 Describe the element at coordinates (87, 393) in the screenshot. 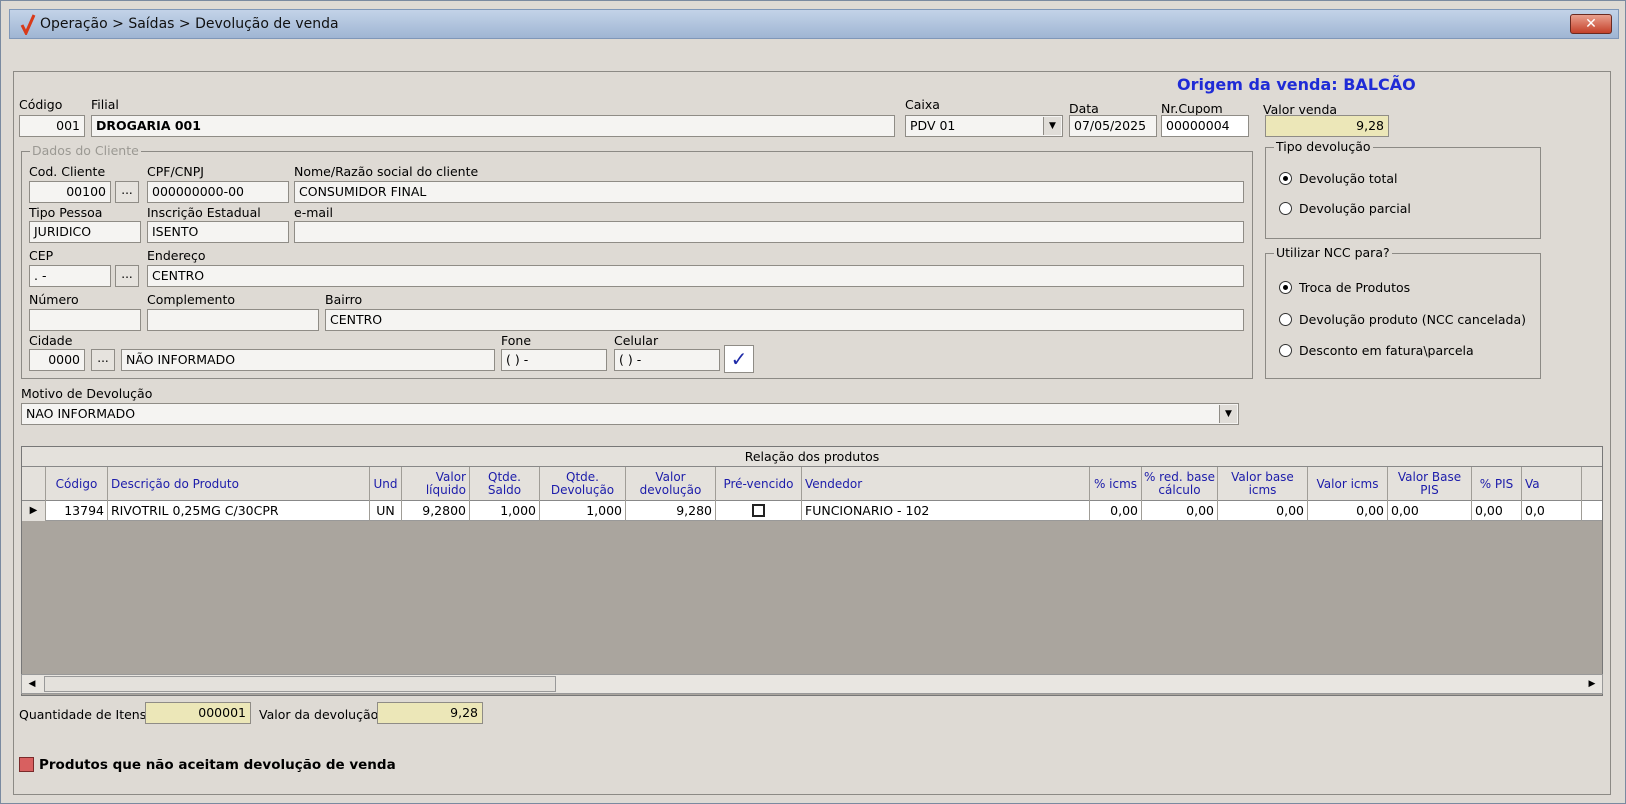

I see `motivo-label: Motivo de Devolução` at that location.